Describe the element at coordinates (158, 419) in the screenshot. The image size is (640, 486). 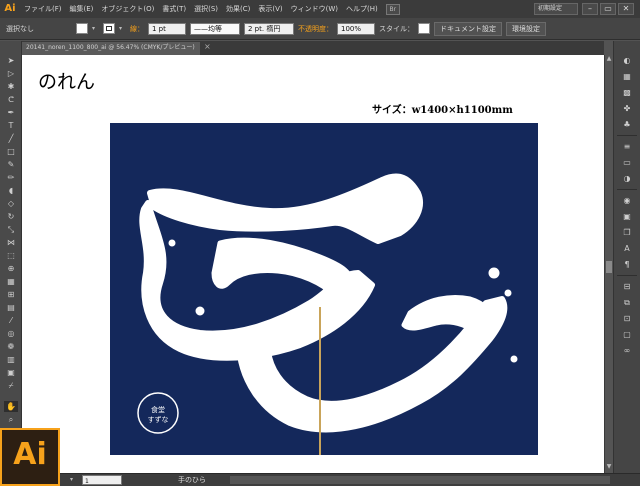
I see `seal-line-2: すずな` at that location.